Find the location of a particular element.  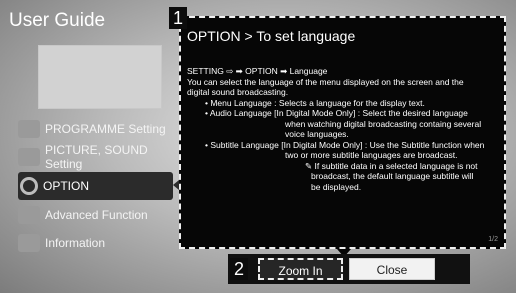

zoom-in-button: Zoom In is located at coordinates (300, 269).